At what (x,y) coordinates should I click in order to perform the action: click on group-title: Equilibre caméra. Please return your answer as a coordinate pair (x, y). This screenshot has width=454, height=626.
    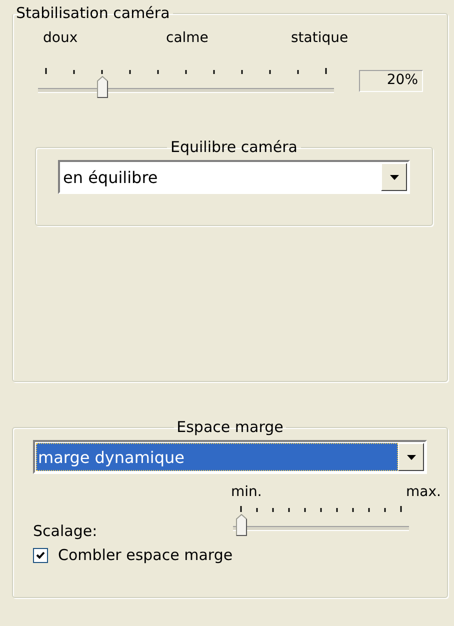
    Looking at the image, I should click on (233, 147).